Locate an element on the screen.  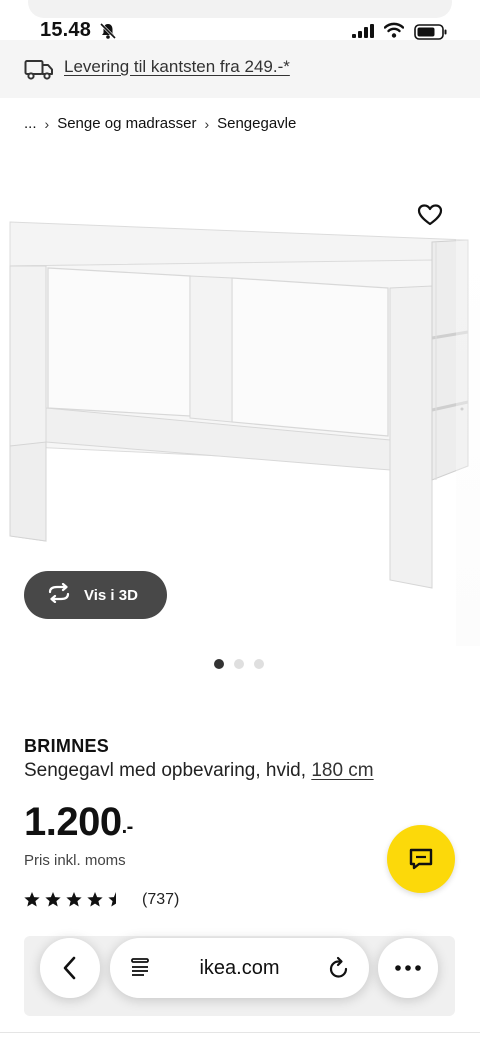
breadcrumb: ... › Senge og madrasser › Sengegavle is located at coordinates (160, 123).